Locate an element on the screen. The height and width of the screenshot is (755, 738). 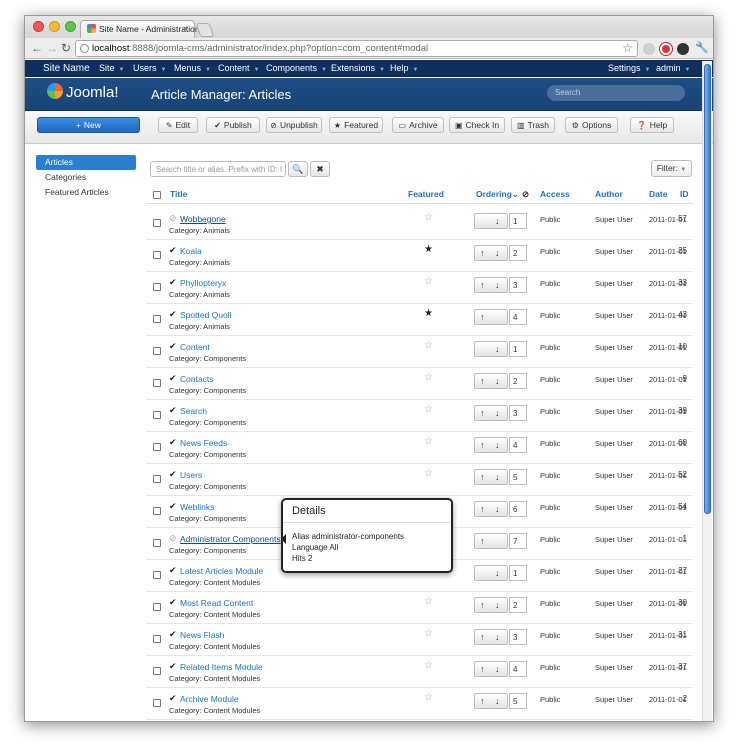
checkin-button: ▣ Check In is located at coordinates (477, 125).